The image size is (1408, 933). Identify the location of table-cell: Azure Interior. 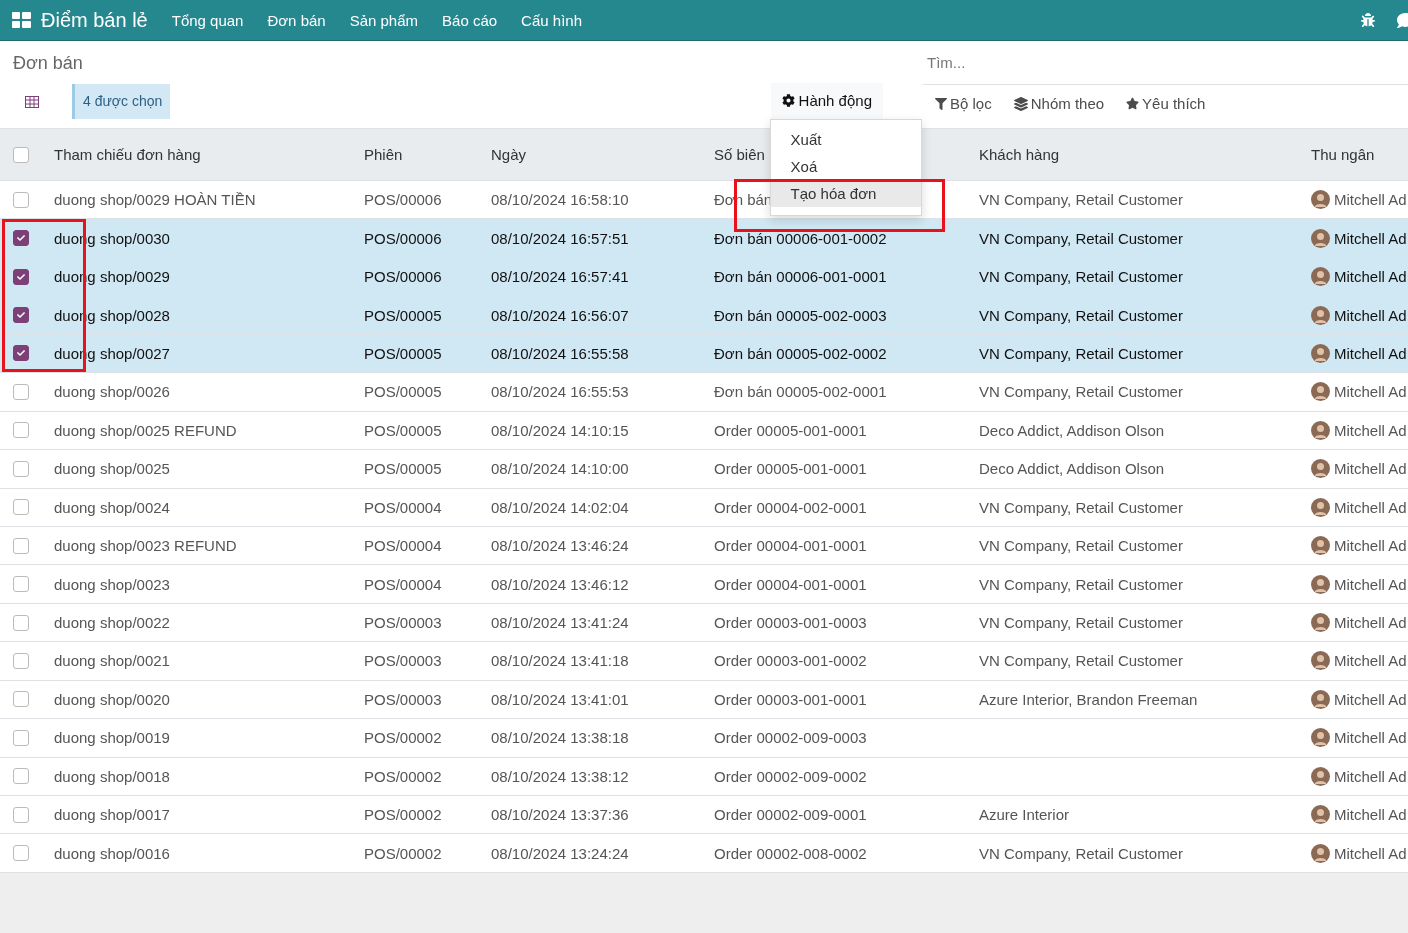
(1024, 815).